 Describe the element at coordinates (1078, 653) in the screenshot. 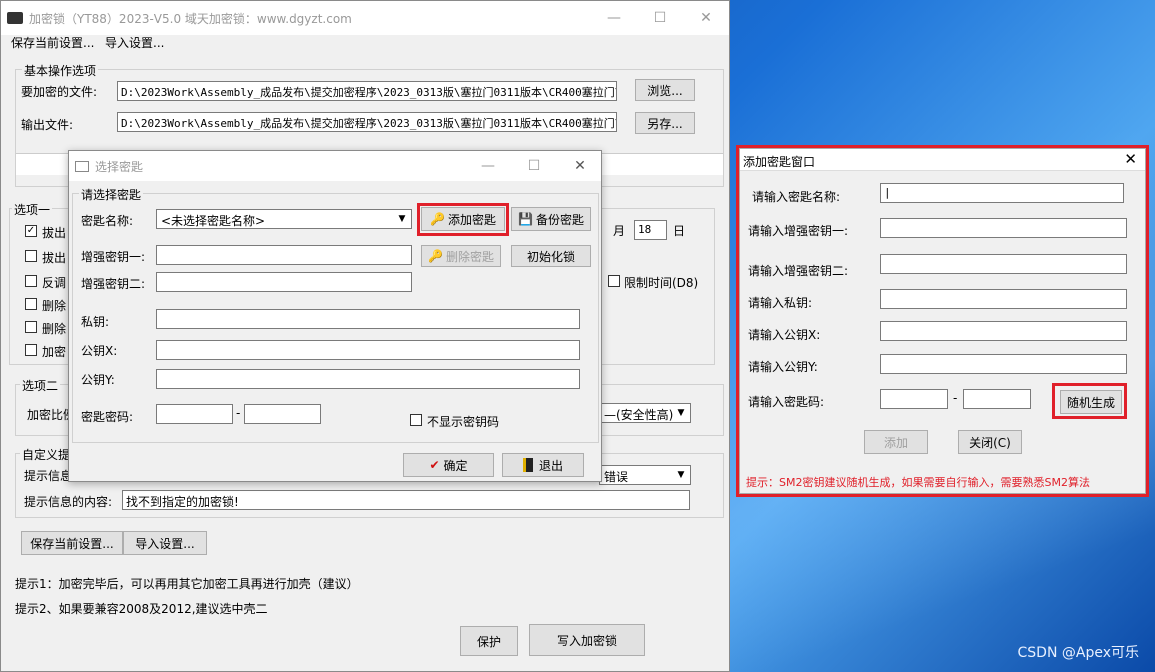

I see `watermark: CSDN @Apex可乐` at that location.